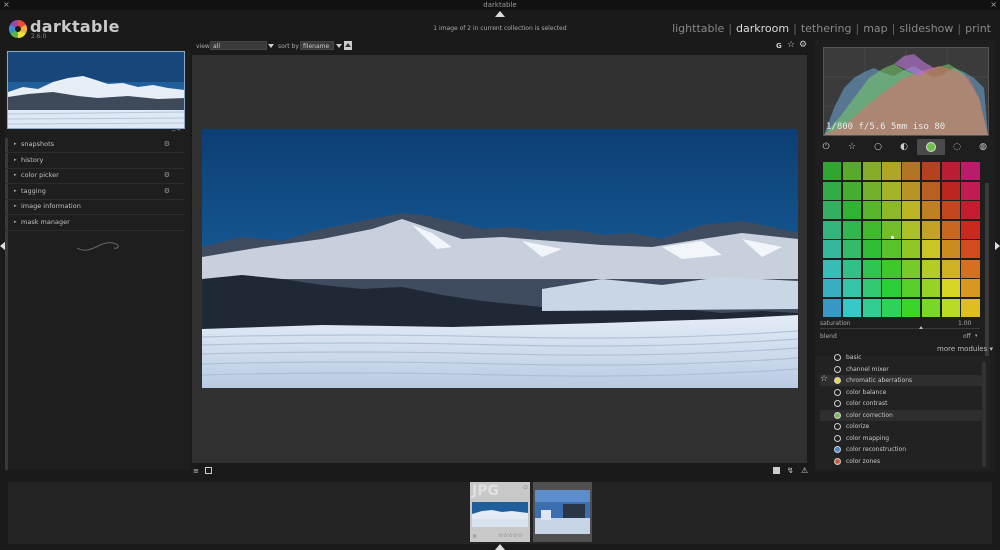 Image resolution: width=1000 pixels, height=550 pixels. What do you see at coordinates (500, 547) in the screenshot?
I see `filmstrip-toggle-icon` at bounding box center [500, 547].